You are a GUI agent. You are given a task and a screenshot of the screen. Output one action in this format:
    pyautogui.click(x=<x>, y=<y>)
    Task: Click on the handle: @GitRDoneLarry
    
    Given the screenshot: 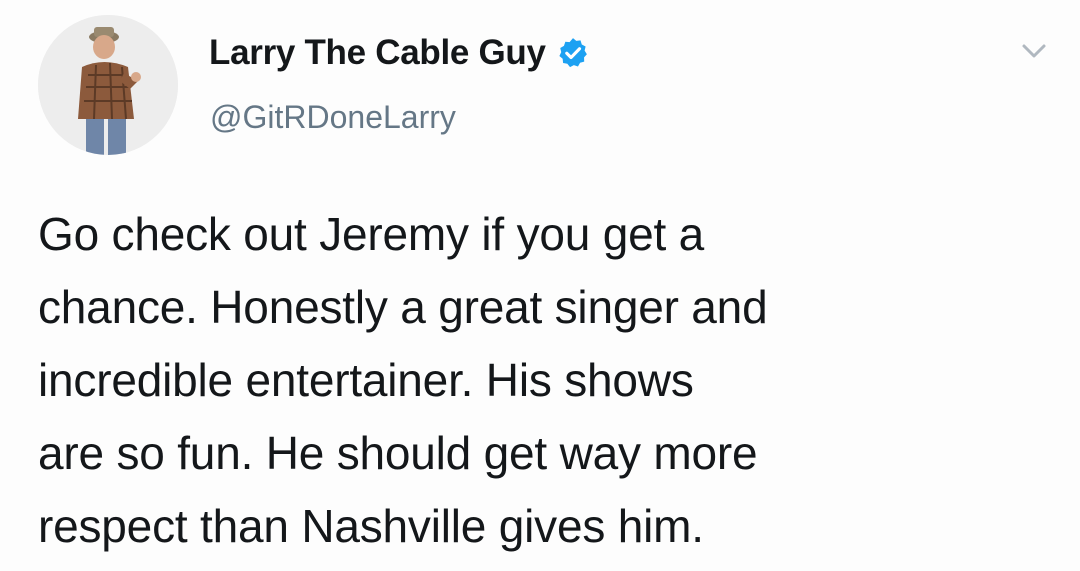 What is the action you would take?
    pyautogui.click(x=333, y=117)
    